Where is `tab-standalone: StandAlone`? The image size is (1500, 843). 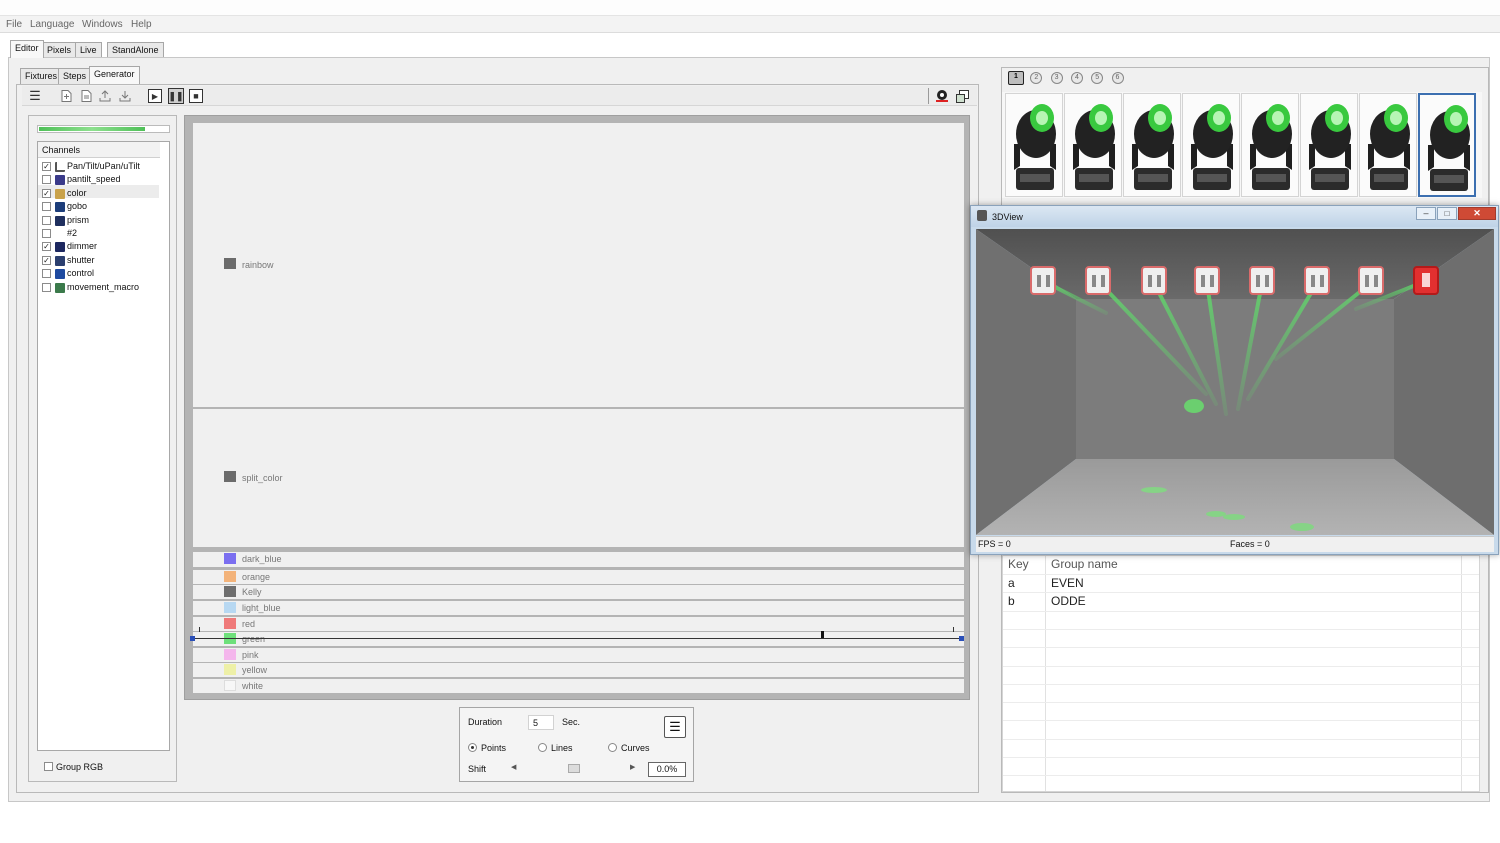
tab-standalone: StandAlone is located at coordinates (135, 50).